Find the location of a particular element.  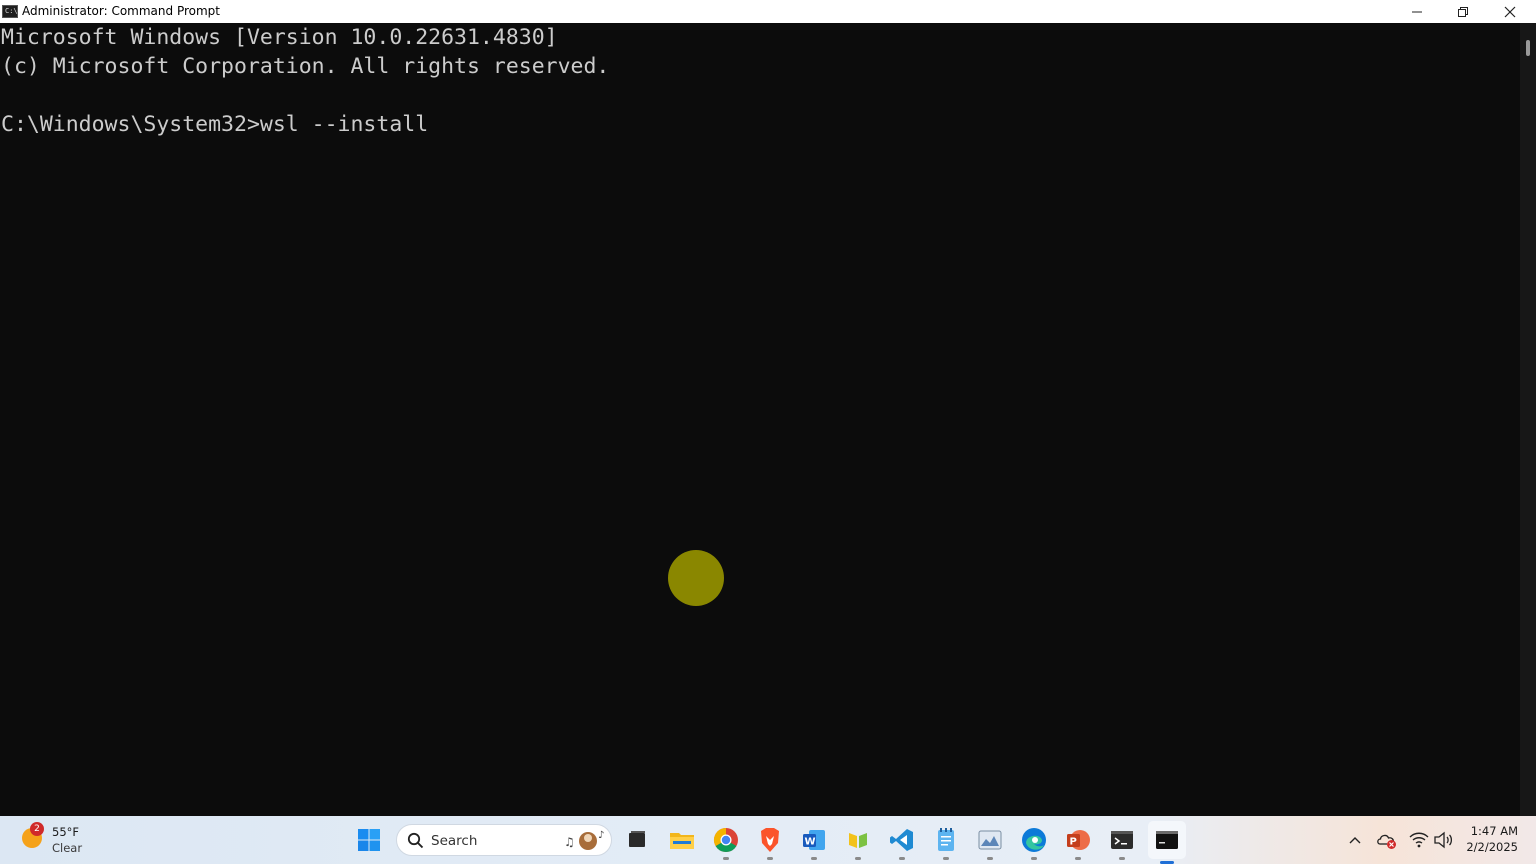

photos-icon is located at coordinates (990, 840).